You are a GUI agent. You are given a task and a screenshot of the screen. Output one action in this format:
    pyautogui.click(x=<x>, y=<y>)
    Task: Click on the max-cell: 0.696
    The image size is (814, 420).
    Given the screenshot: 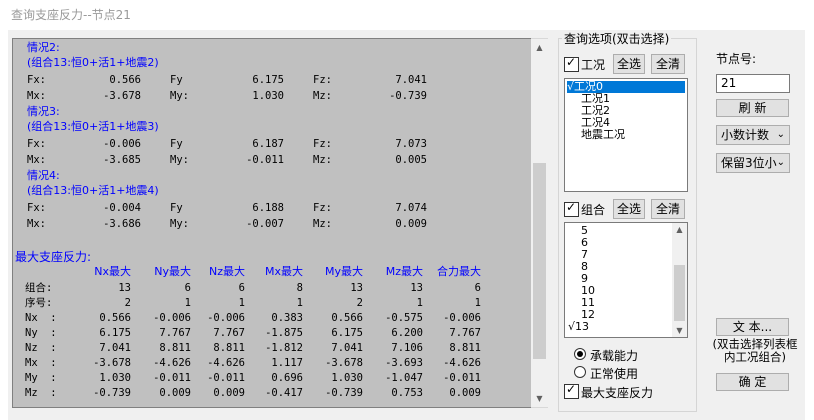 What is the action you would take?
    pyautogui.click(x=287, y=378)
    